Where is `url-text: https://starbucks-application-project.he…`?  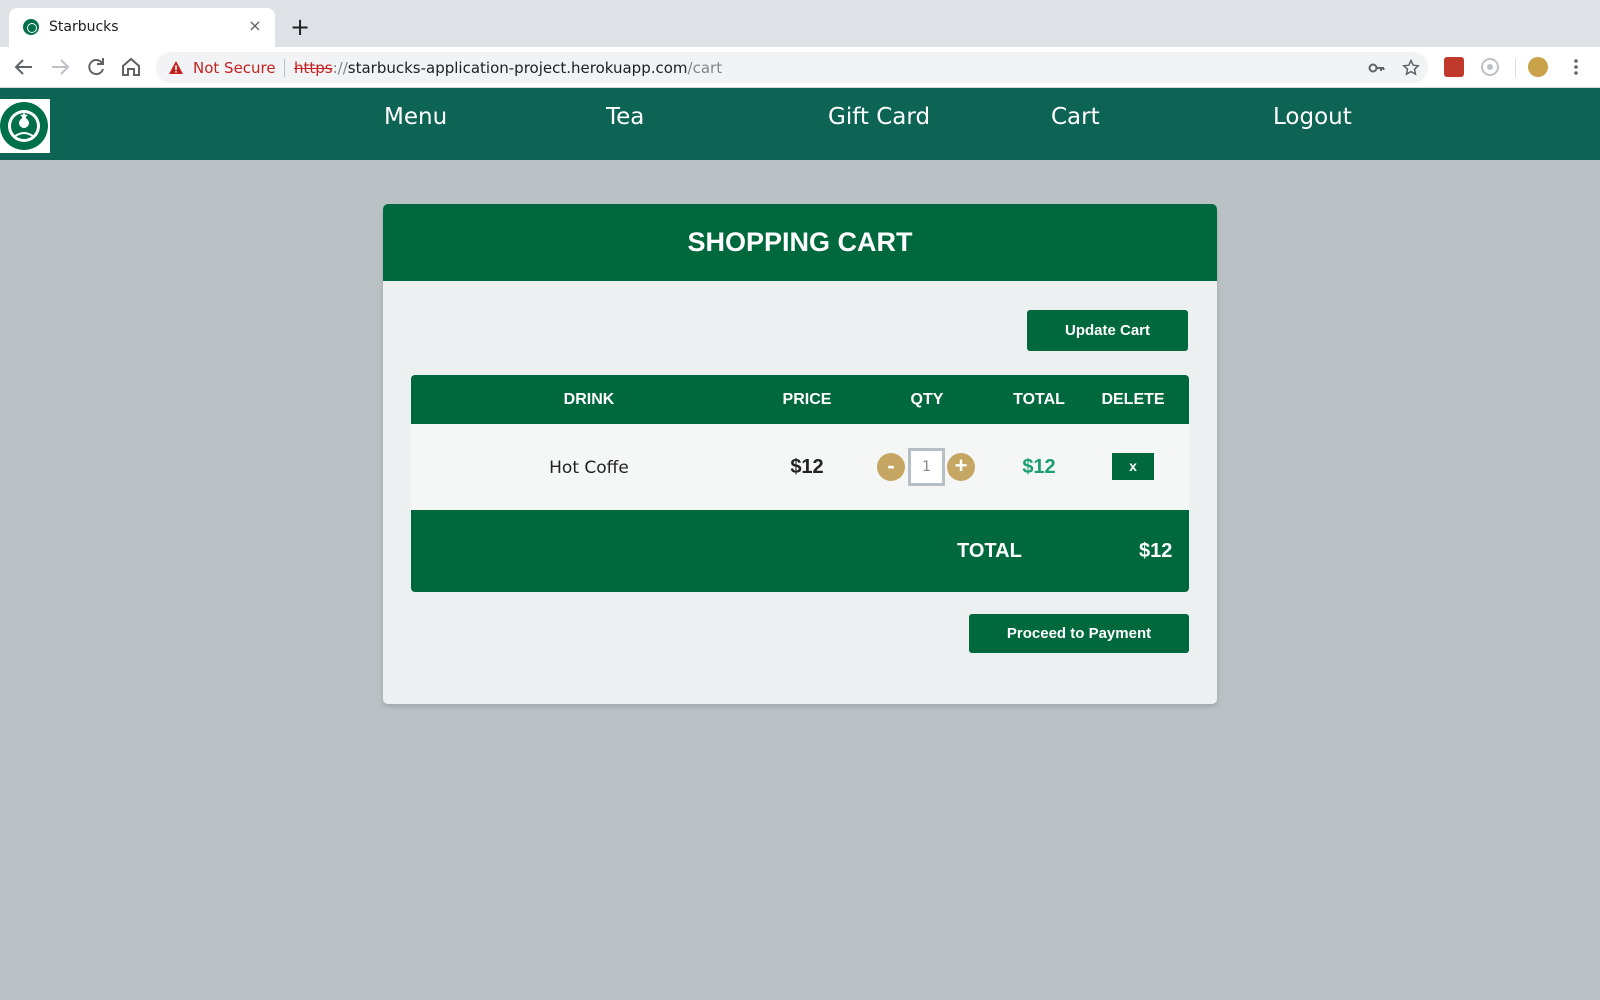
url-text: https://starbucks-application-project.he… is located at coordinates (508, 68).